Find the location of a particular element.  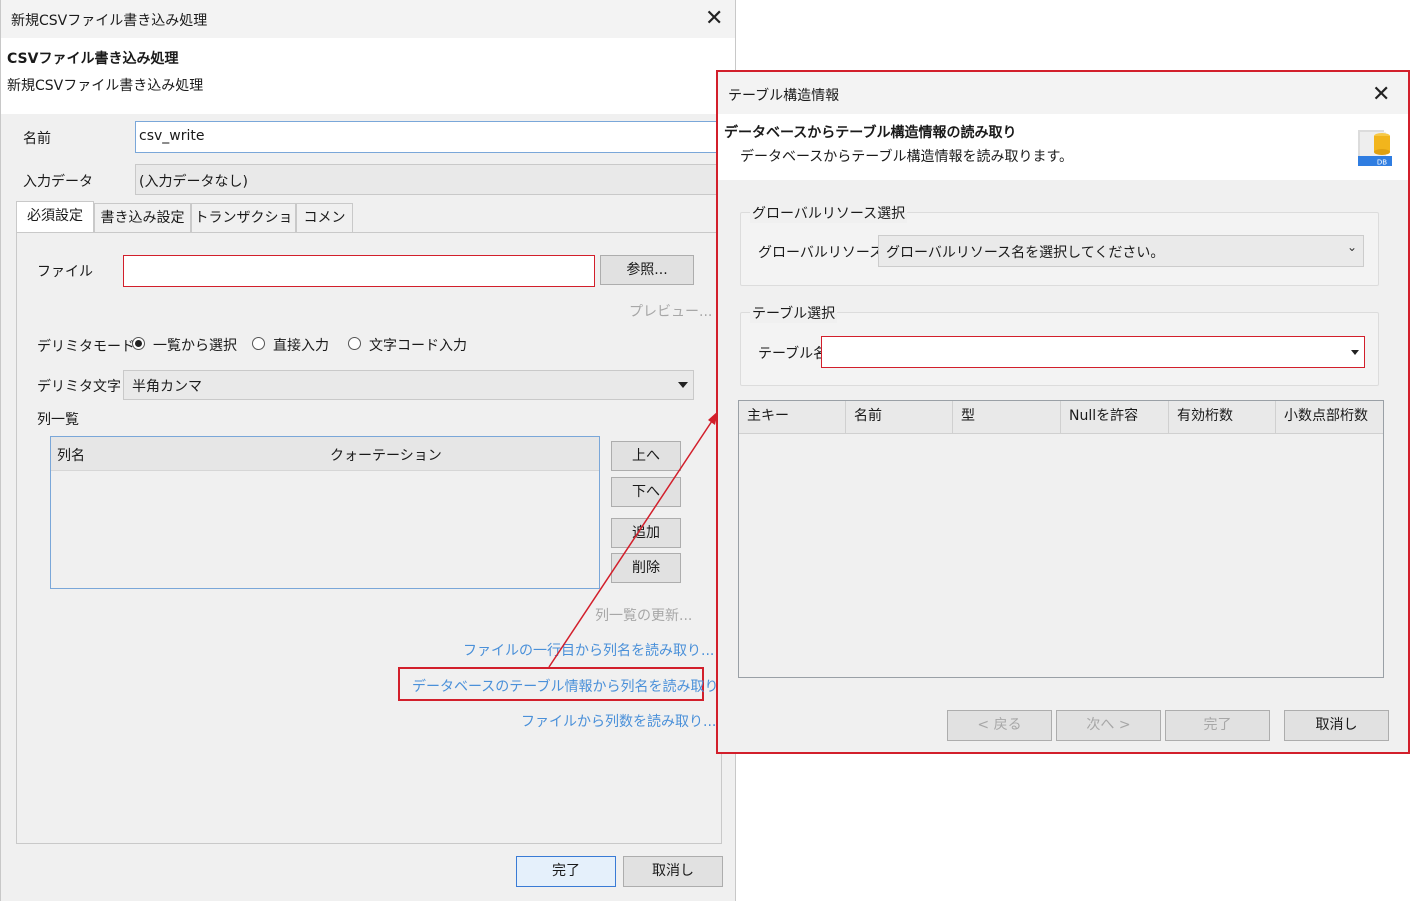

title-bar: テーブル構造情報 ✕ is located at coordinates (1063, 93).